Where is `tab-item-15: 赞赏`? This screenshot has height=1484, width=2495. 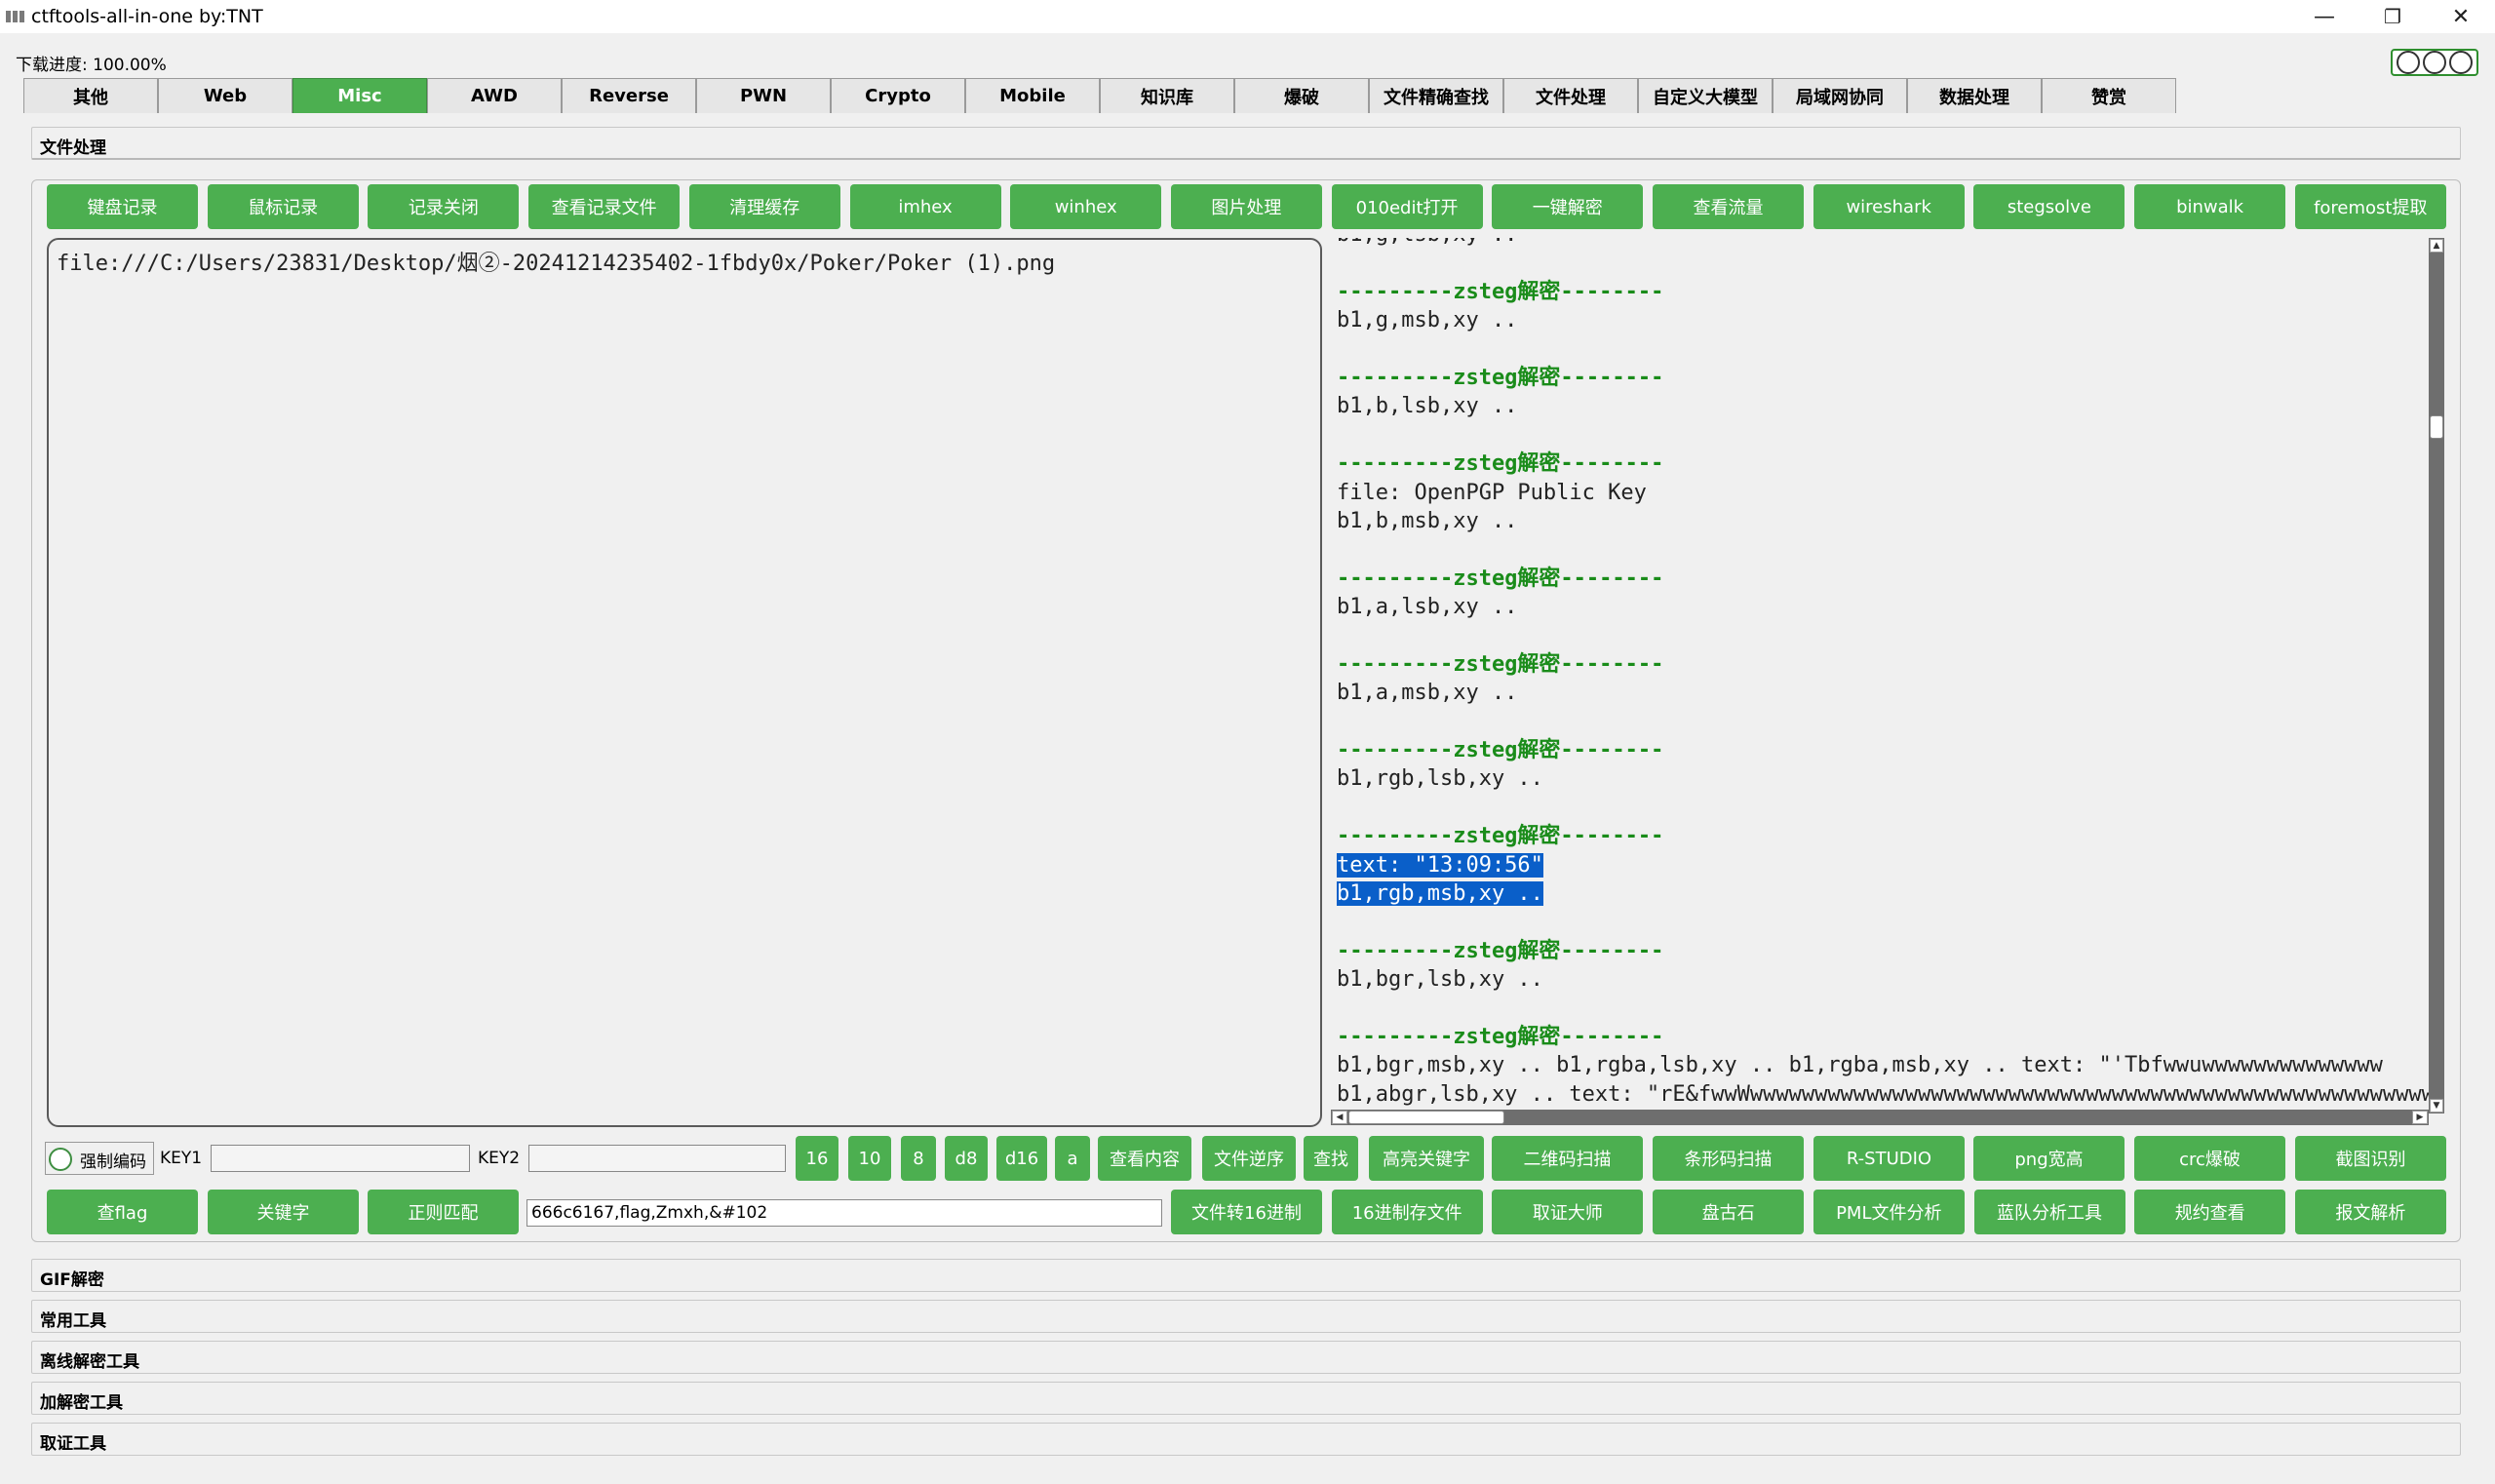
tab-item-15: 赞赏 is located at coordinates (2109, 95).